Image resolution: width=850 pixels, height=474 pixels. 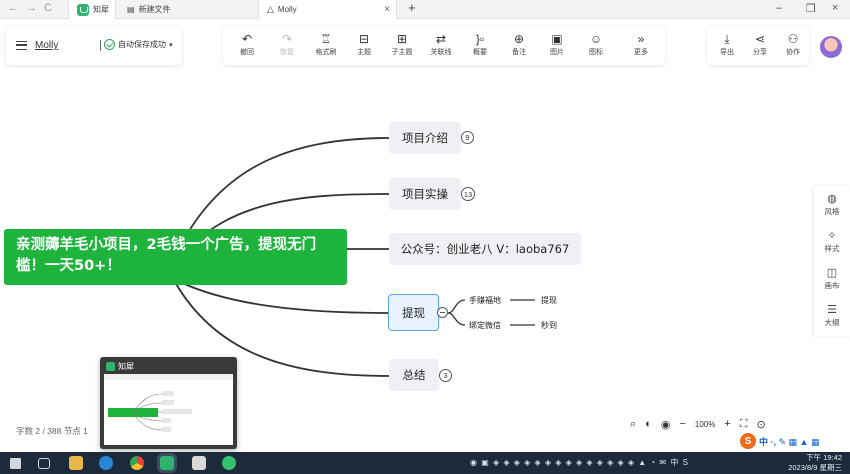 I want to click on branch-label: 项目介绍, so click(x=425, y=138).